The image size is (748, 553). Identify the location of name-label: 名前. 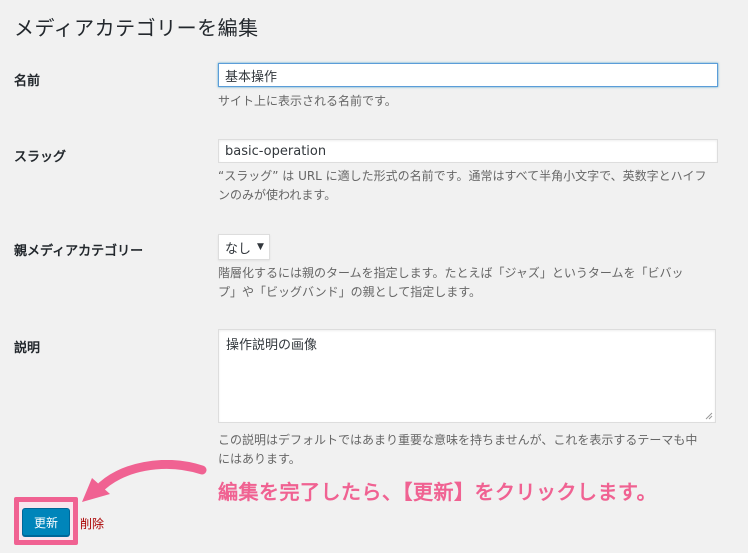
(27, 81).